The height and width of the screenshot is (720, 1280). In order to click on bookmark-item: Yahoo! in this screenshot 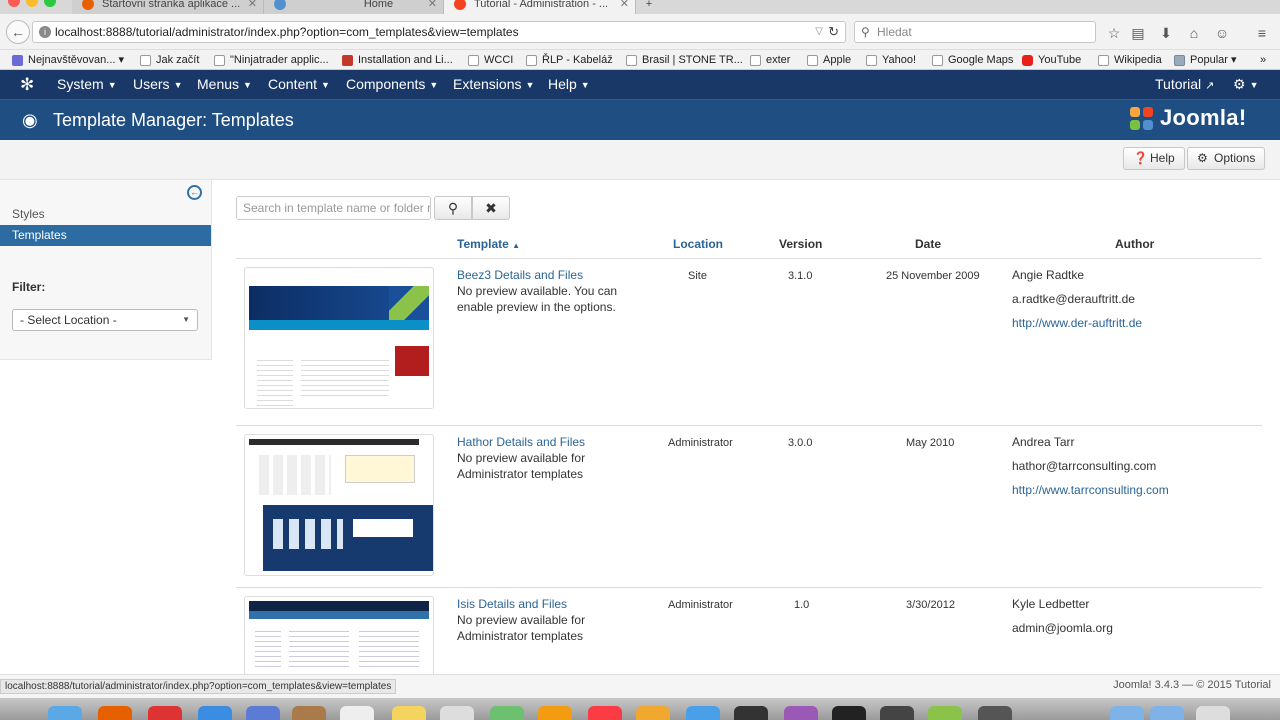, I will do `click(891, 60)`.